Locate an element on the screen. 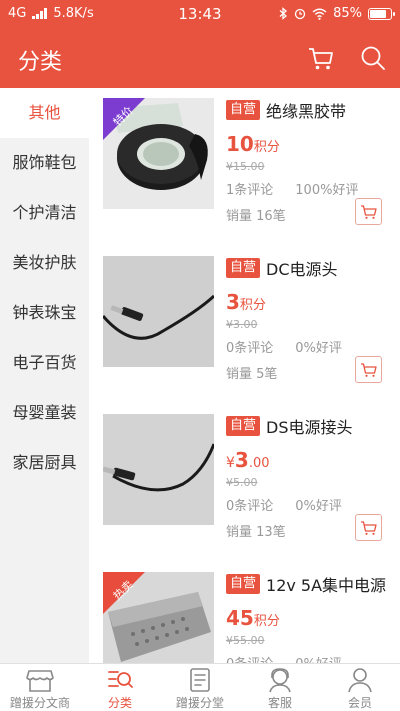 The image size is (400, 711). tab-category: 分类 is located at coordinates (120, 687).